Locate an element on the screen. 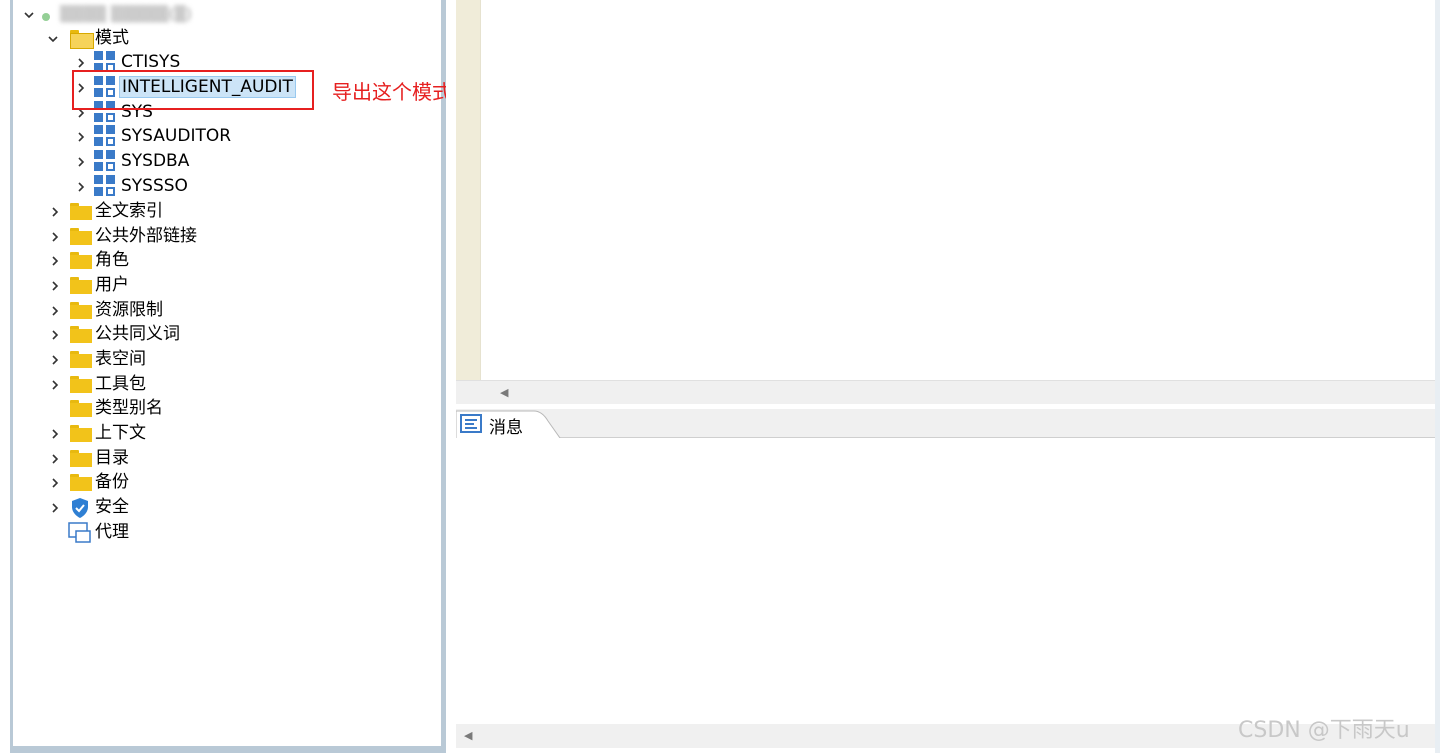 This screenshot has height=753, width=1440. tree-item-label: 上下文 is located at coordinates (120, 433).